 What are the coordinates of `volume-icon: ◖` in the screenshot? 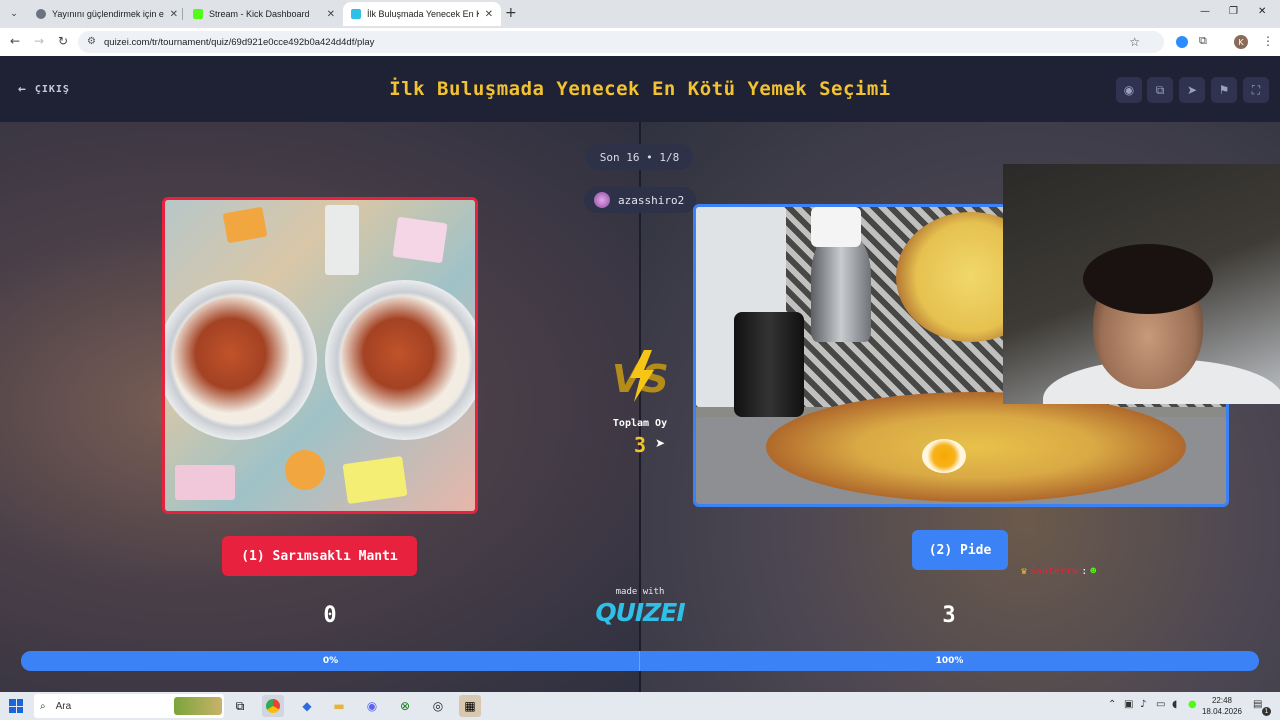 It's located at (1174, 704).